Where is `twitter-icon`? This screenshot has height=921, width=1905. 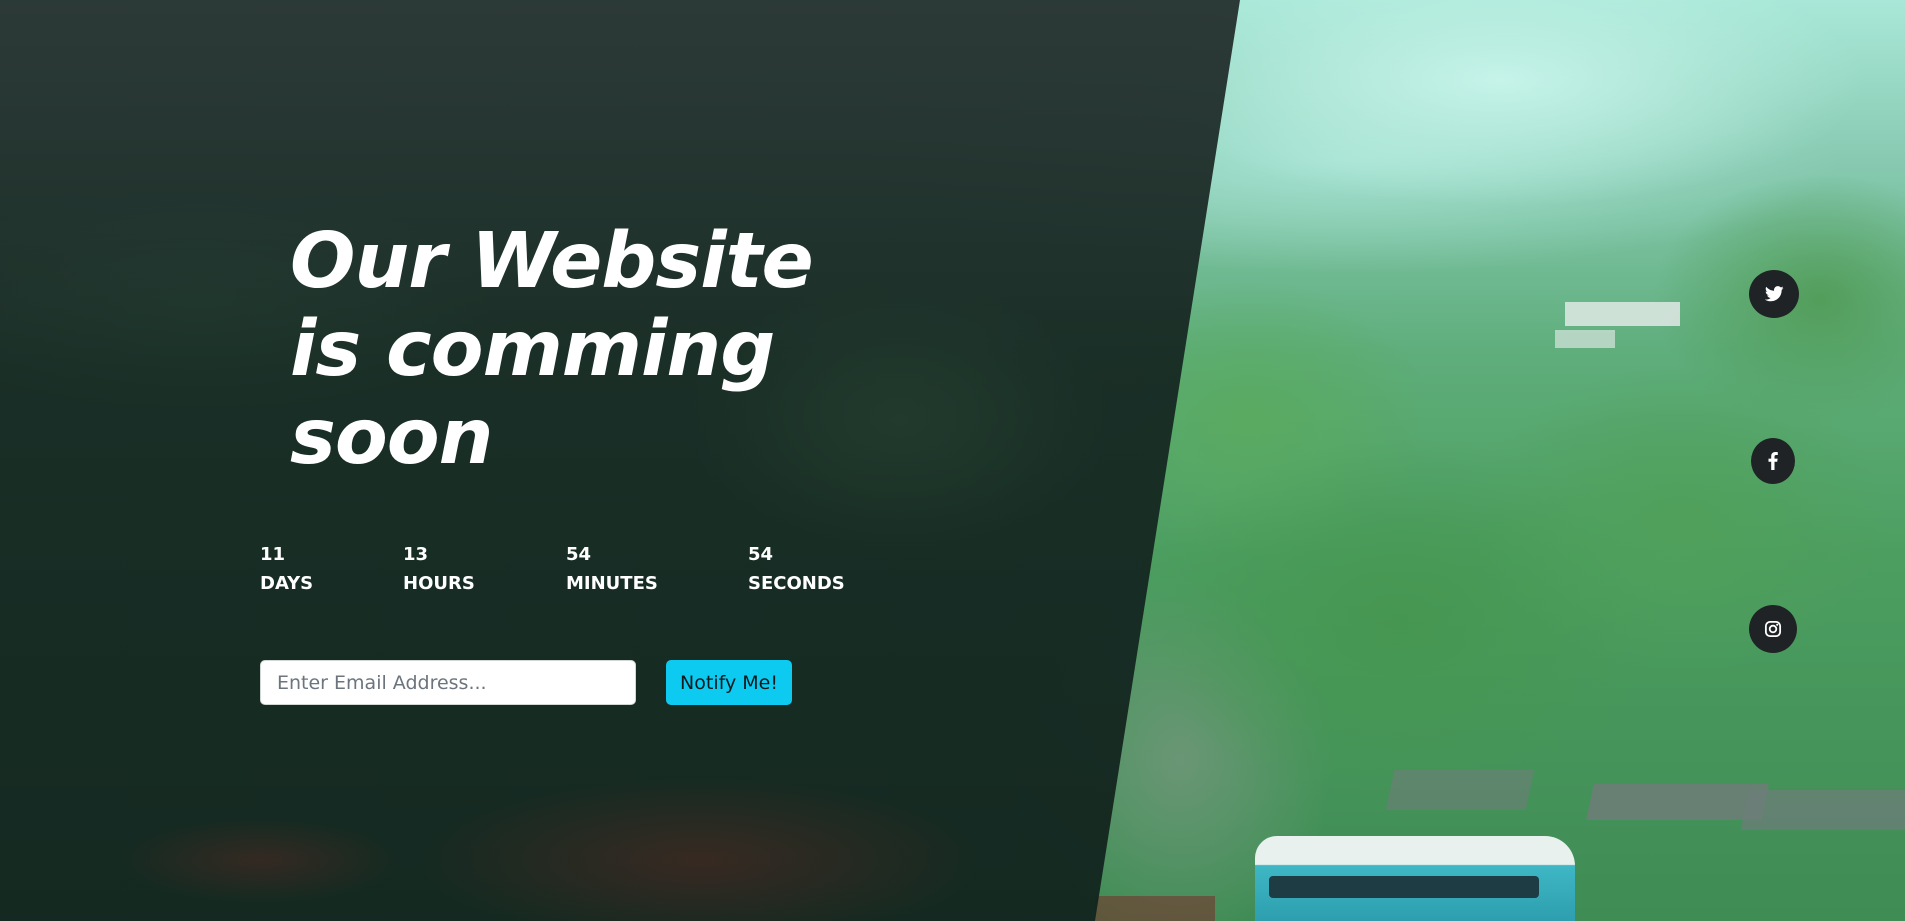 twitter-icon is located at coordinates (1774, 294).